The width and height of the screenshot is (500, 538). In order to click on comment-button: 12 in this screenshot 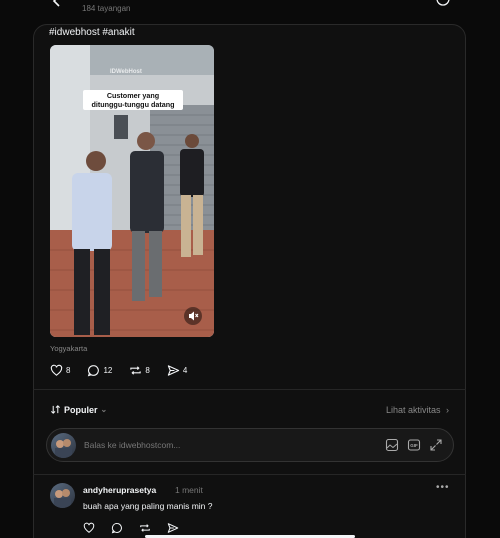, I will do `click(99, 370)`.